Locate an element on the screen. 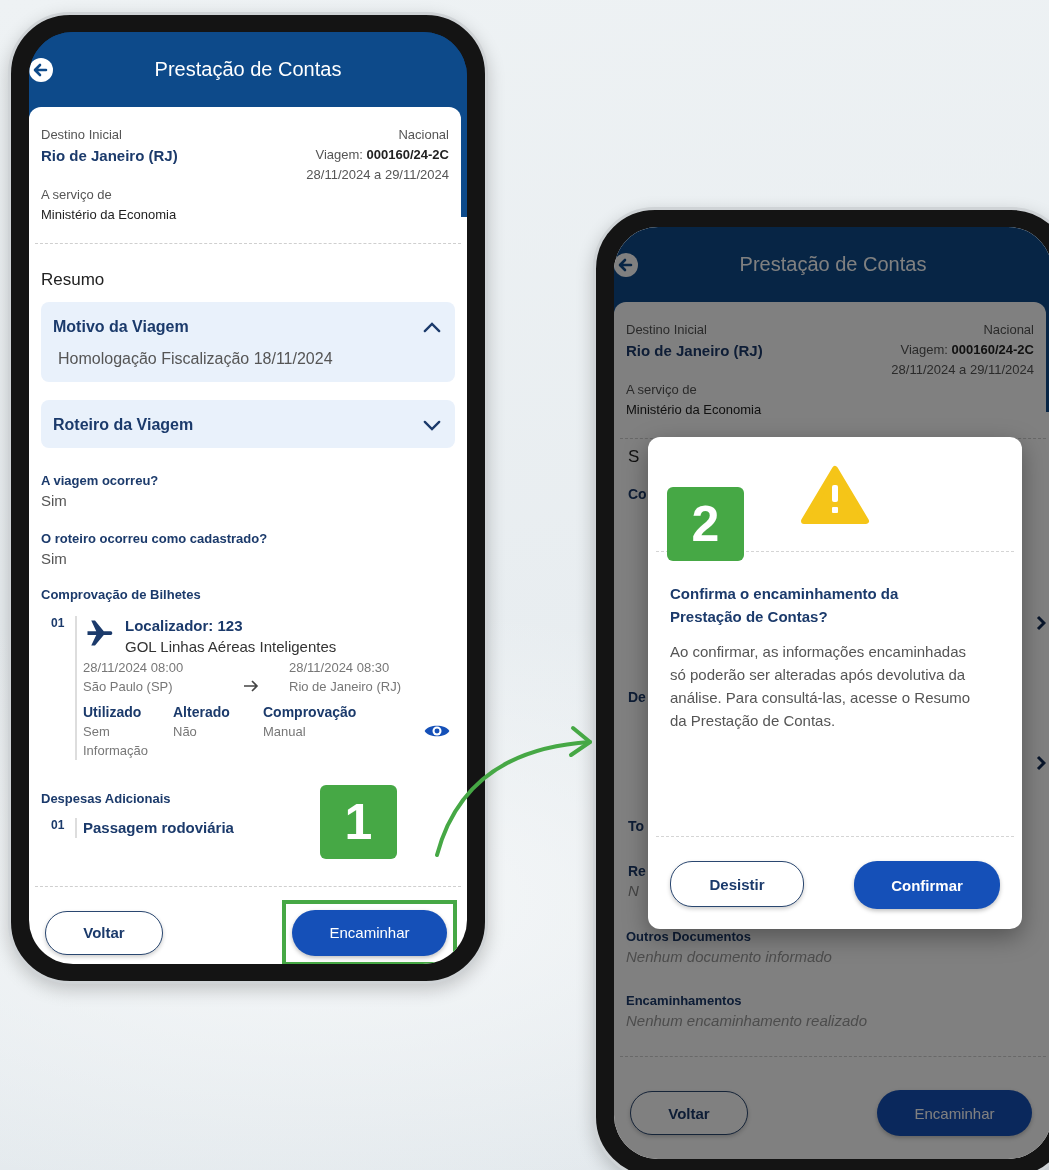  field-label: Utilizado is located at coordinates (113, 712).